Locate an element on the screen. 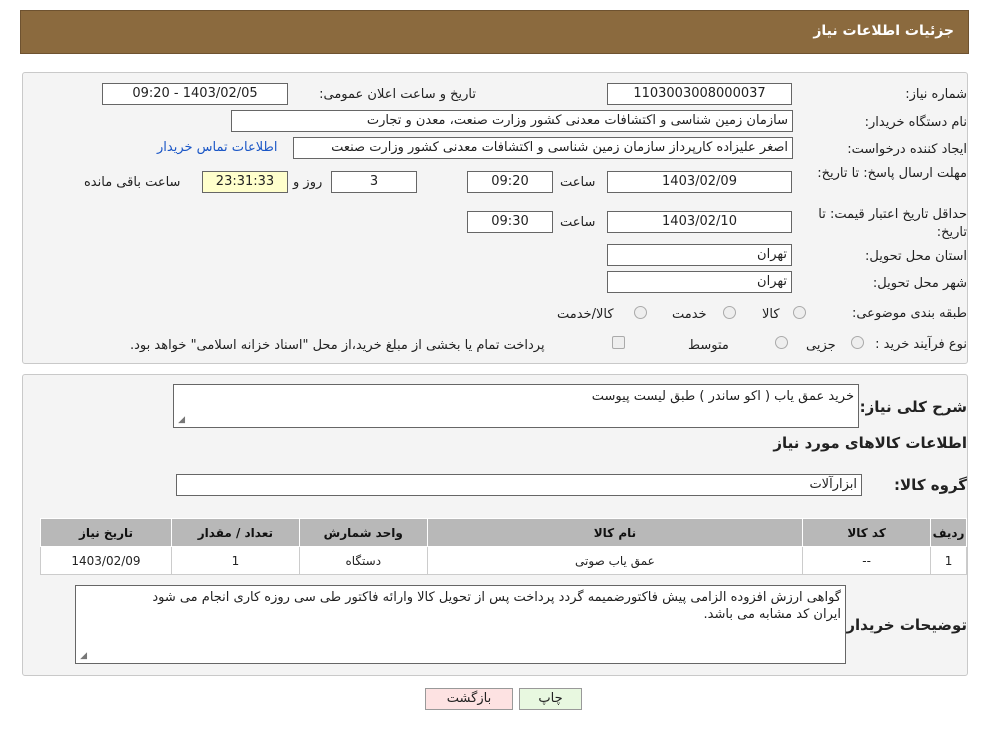 This screenshot has height=733, width=985. cell-date: 1403/02/09 is located at coordinates (106, 560).